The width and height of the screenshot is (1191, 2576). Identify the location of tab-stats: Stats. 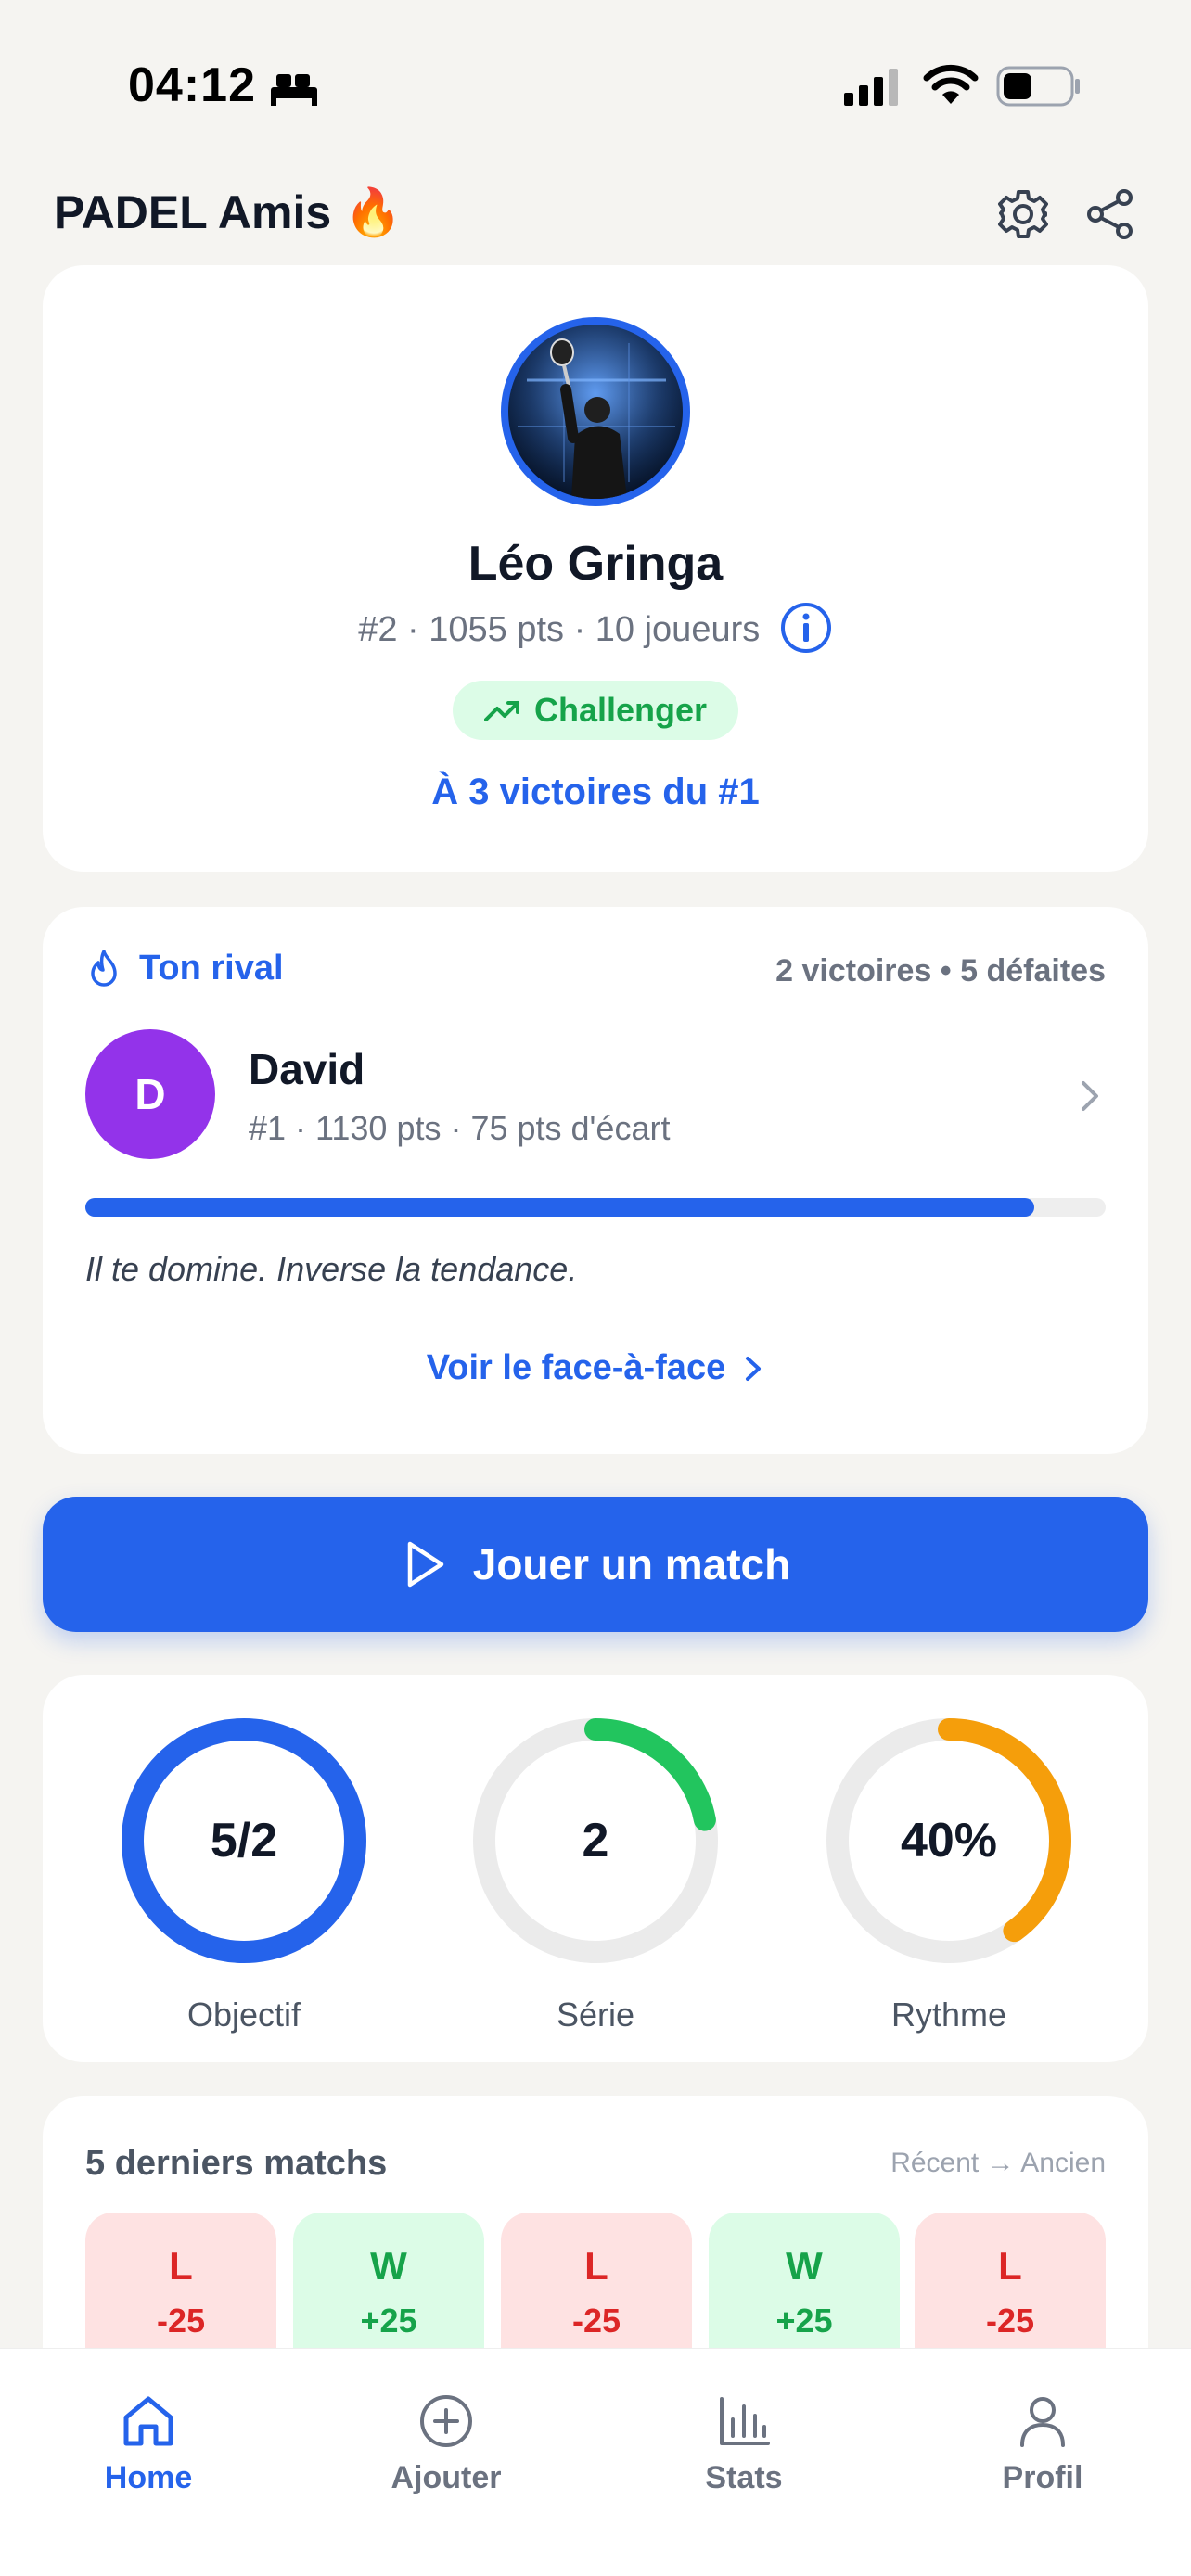
(744, 2444).